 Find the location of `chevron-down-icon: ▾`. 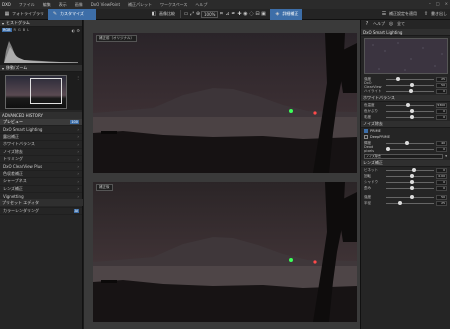

chevron-down-icon: ▾ is located at coordinates (446, 156).